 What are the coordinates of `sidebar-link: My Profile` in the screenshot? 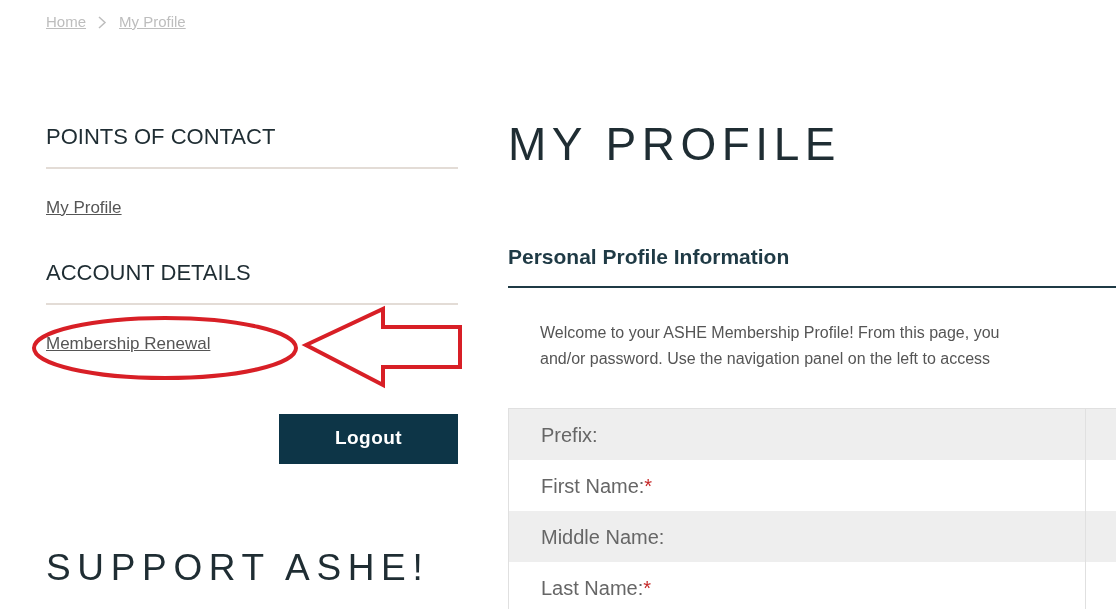 It's located at (84, 207).